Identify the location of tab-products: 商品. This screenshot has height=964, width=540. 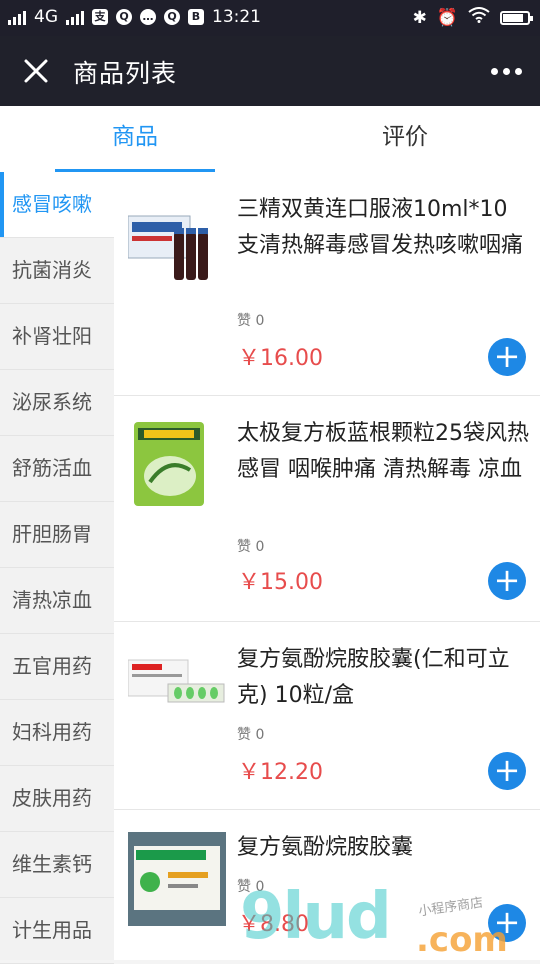
(135, 139).